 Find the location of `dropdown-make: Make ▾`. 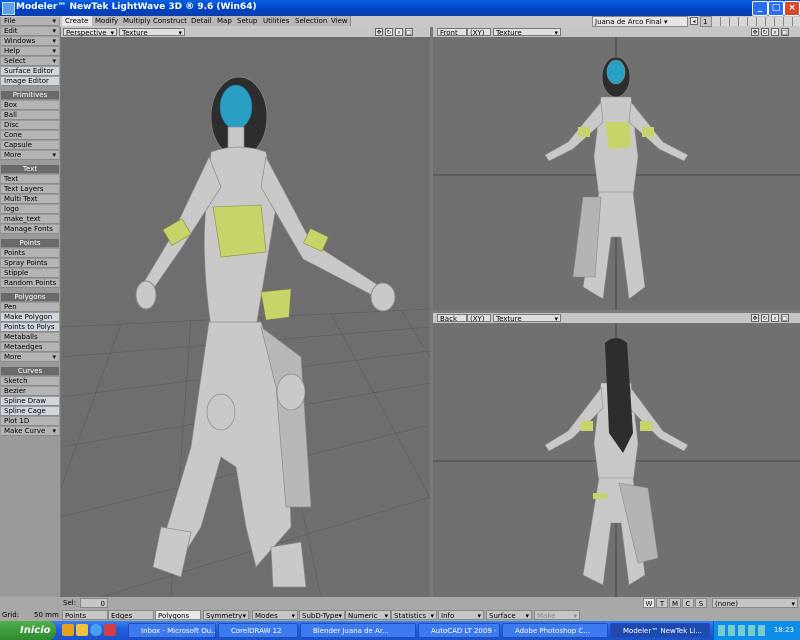

dropdown-make: Make ▾ is located at coordinates (557, 615).